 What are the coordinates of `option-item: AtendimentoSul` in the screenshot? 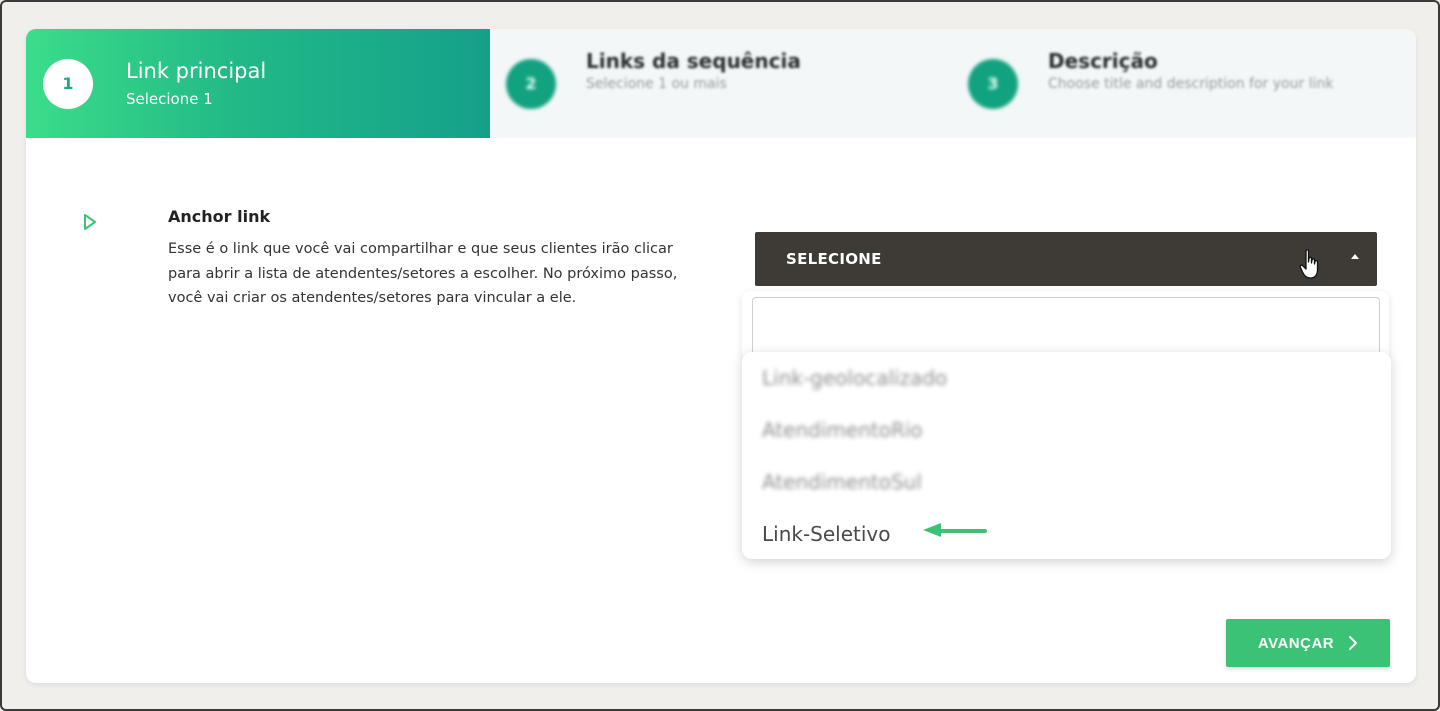 It's located at (842, 482).